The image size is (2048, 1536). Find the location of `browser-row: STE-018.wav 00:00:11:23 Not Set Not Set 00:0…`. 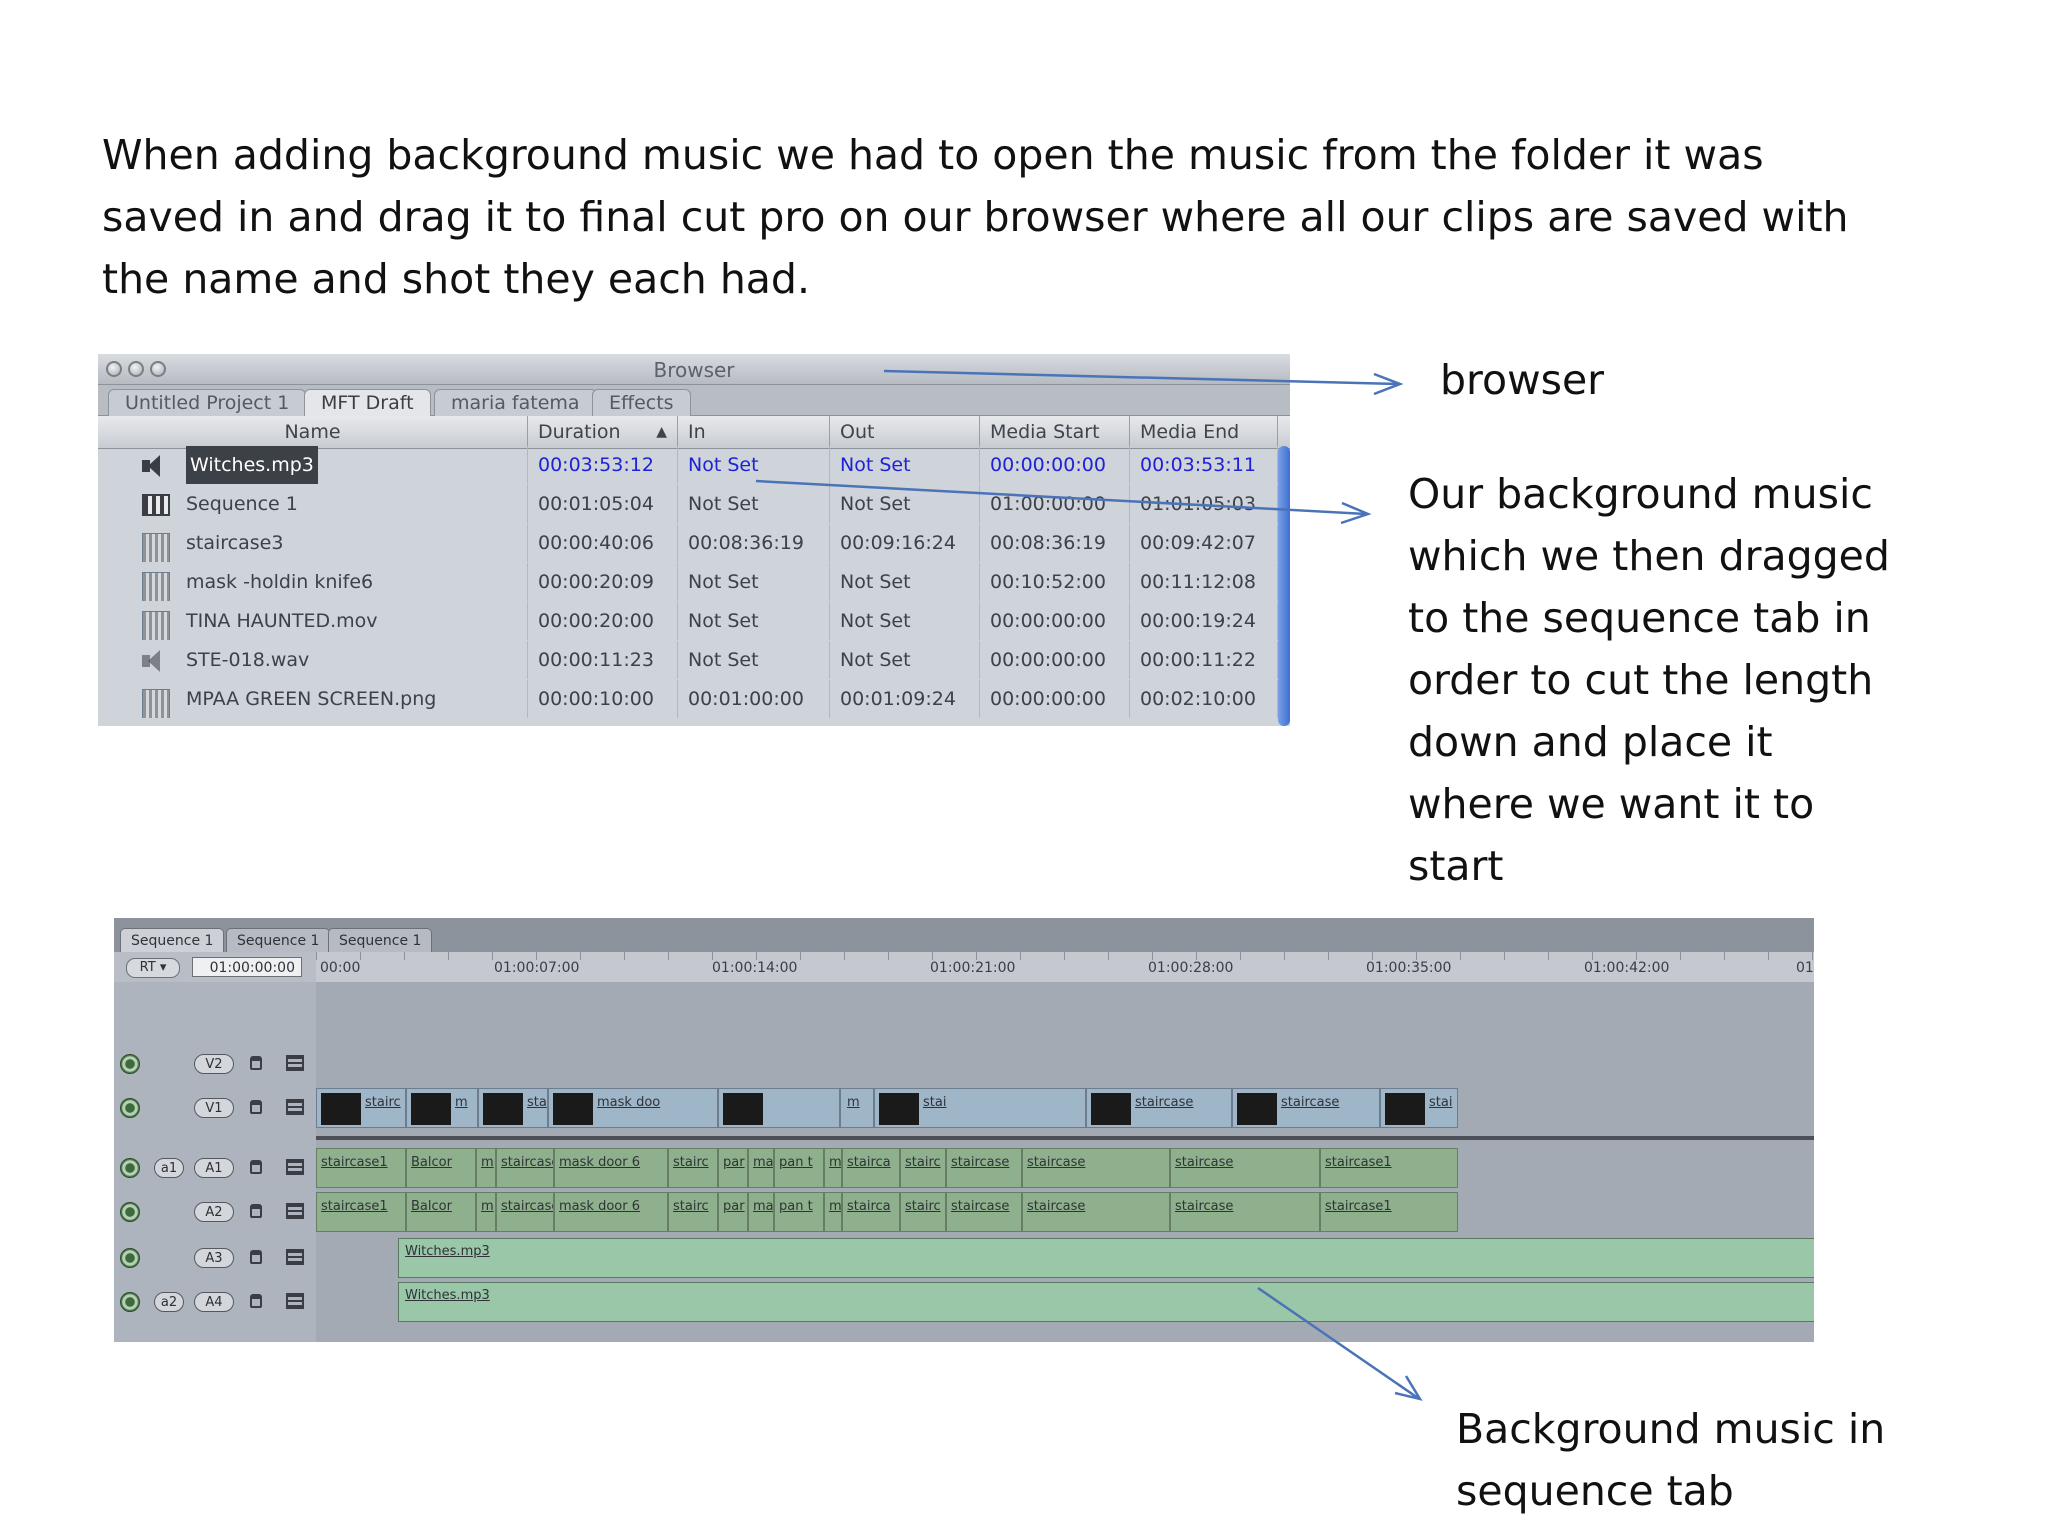

browser-row: STE-018.wav 00:00:11:23 Not Set Not Set 00:0… is located at coordinates (688, 660).